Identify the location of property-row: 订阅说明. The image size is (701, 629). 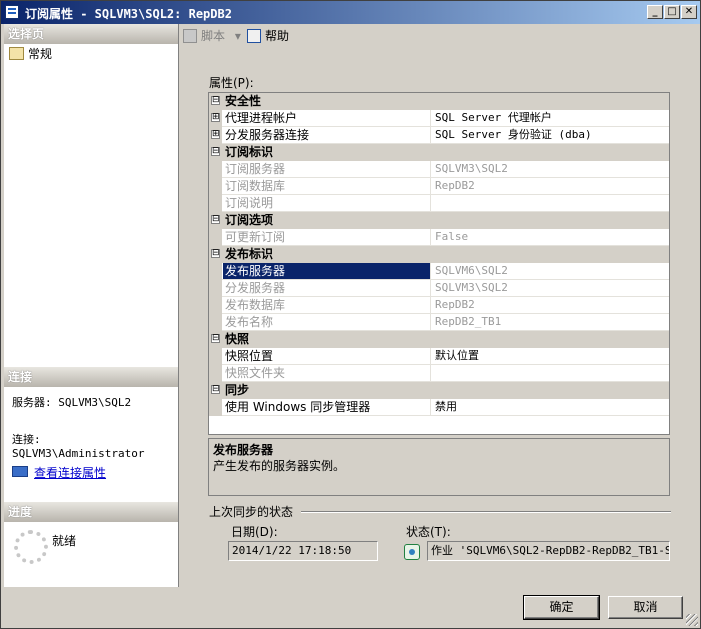
(439, 203).